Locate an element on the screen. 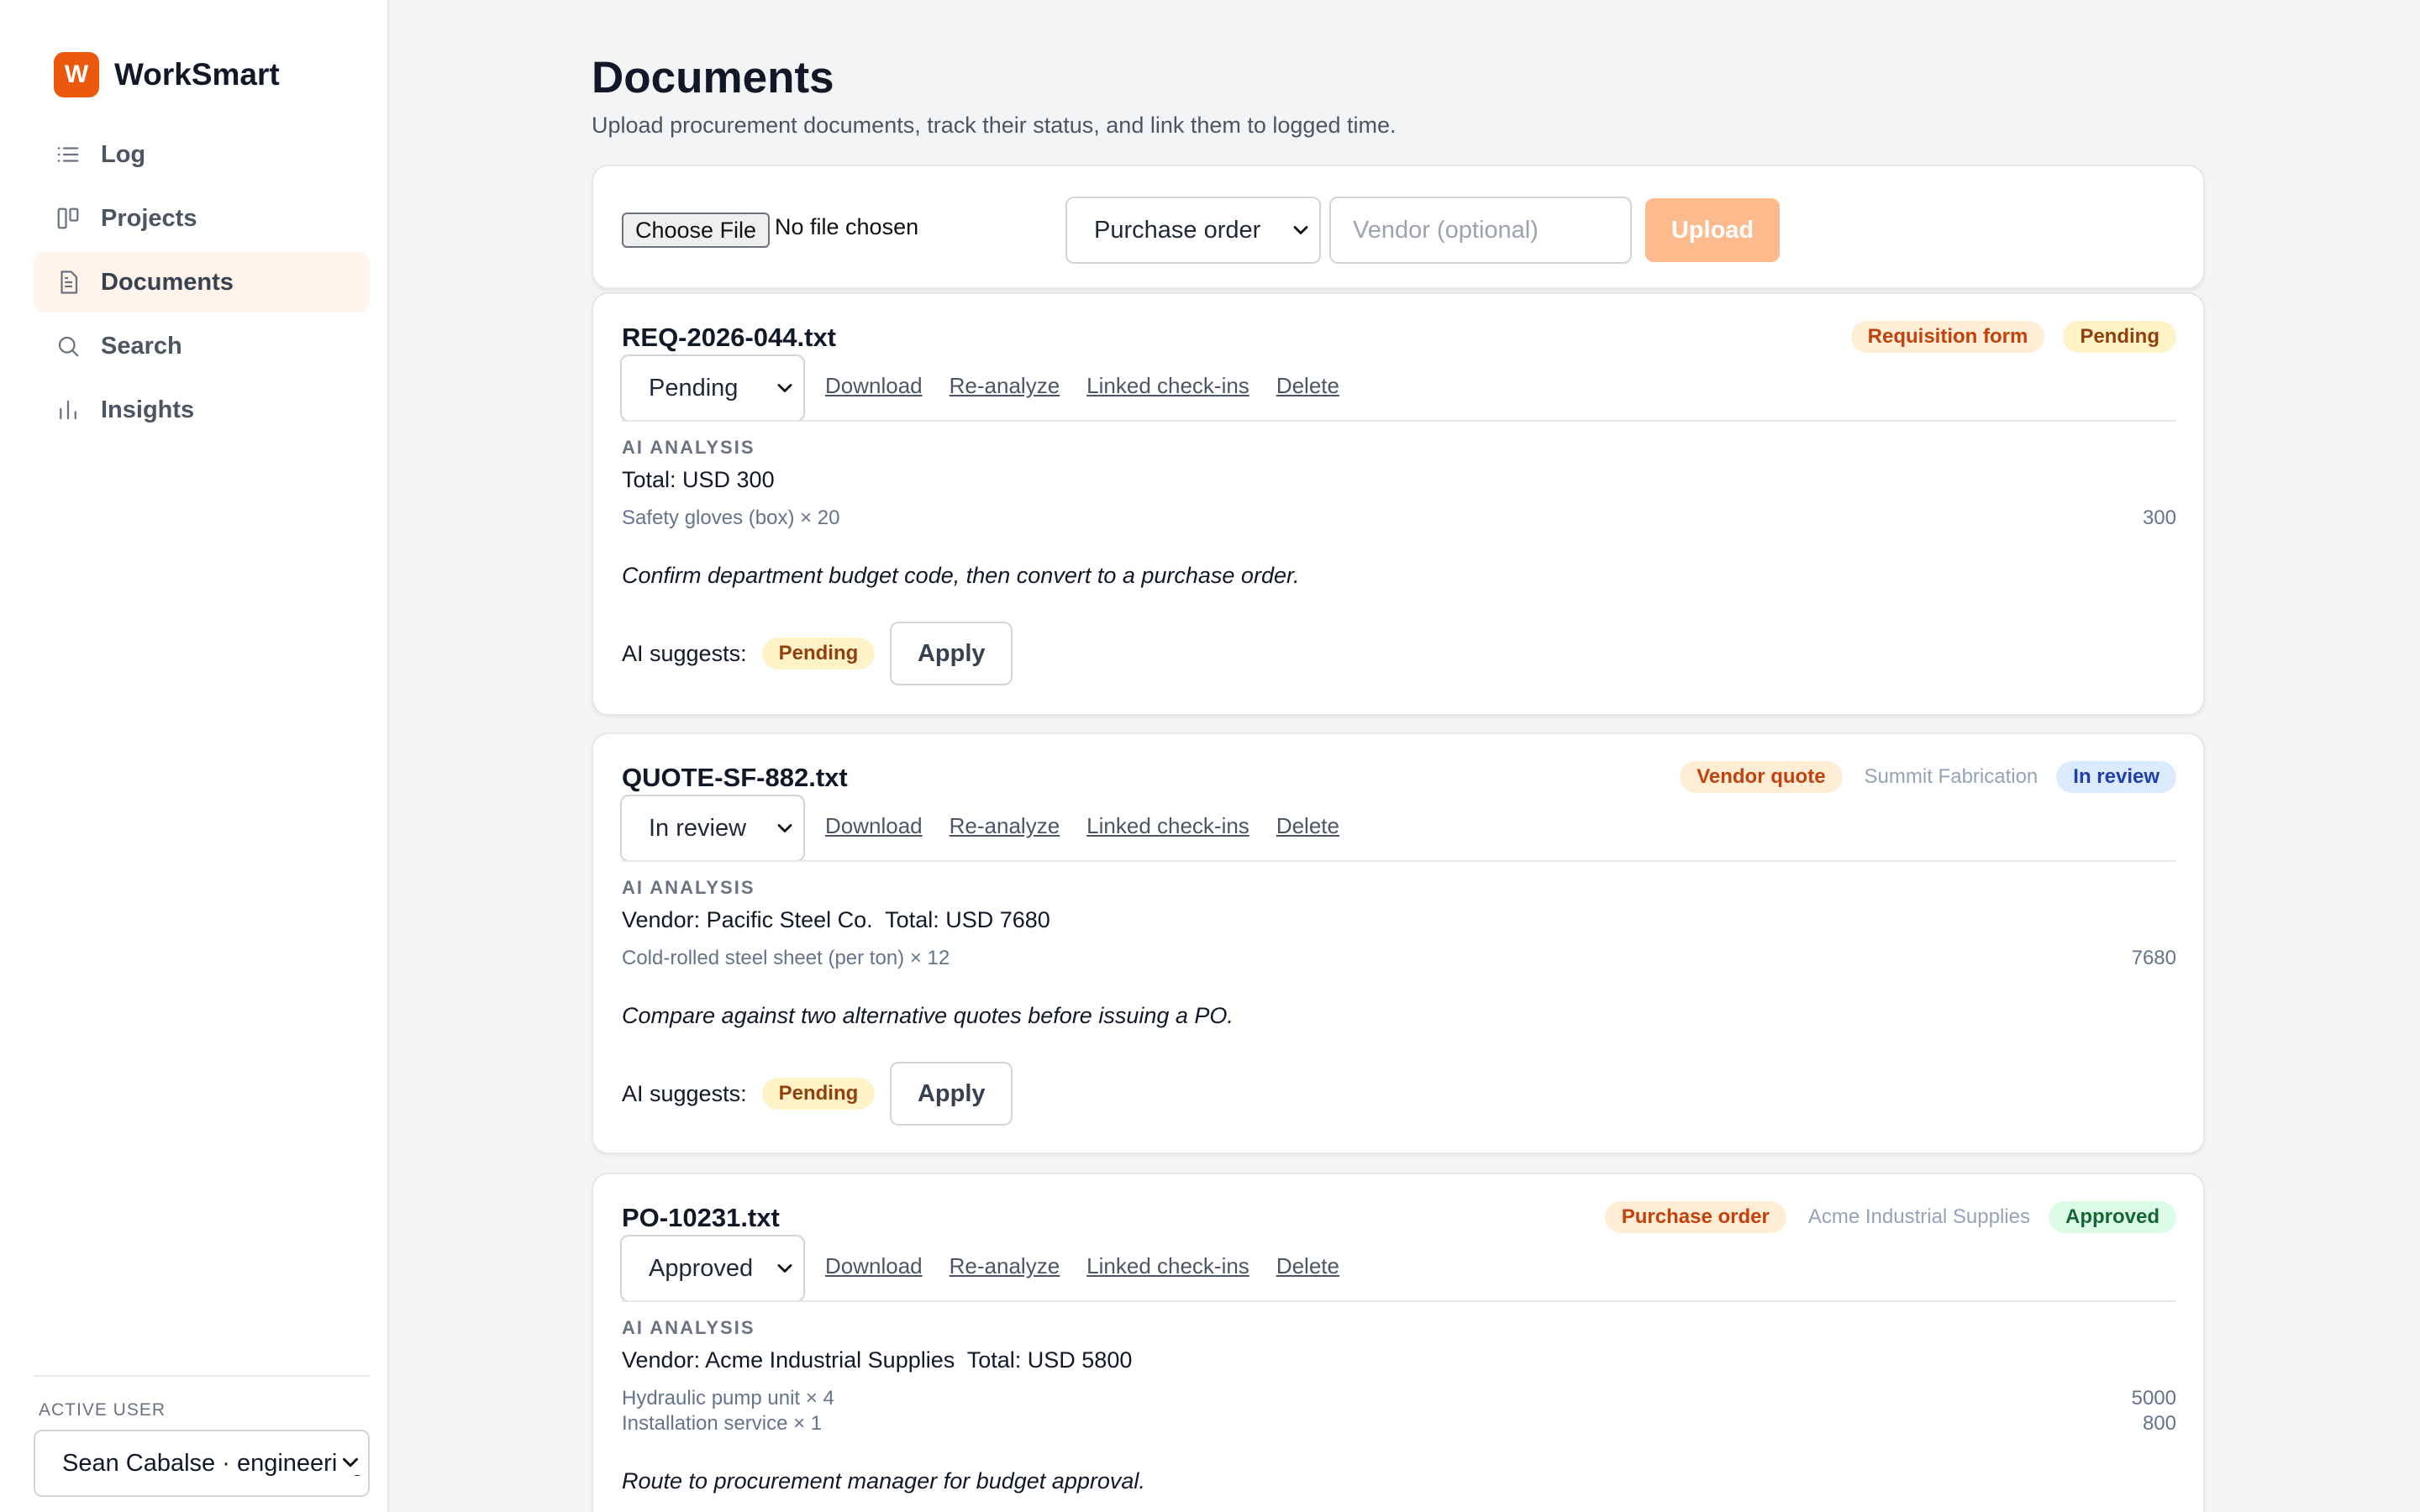  sidebar-item-projects: Projects is located at coordinates (202, 218).